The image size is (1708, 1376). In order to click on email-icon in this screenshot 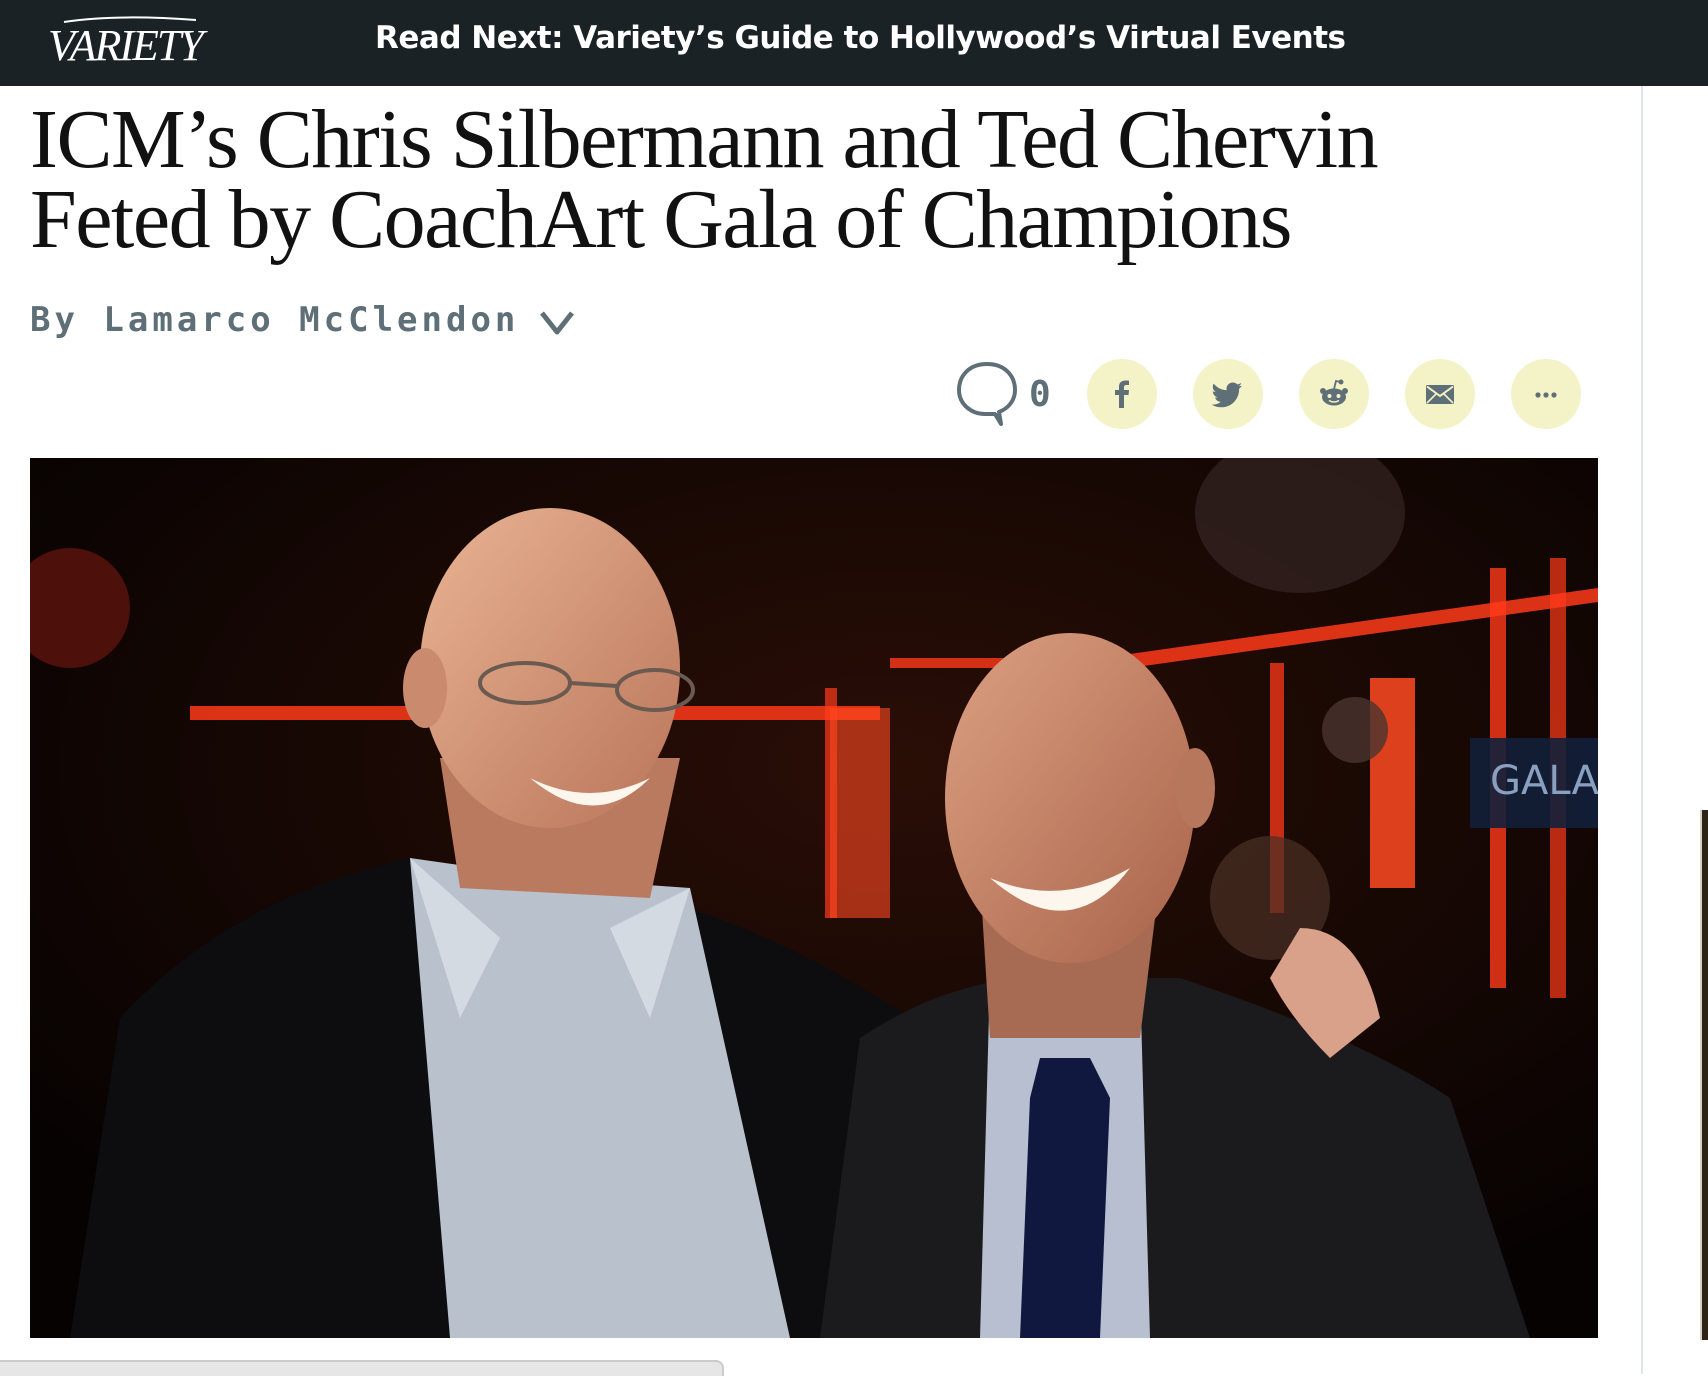, I will do `click(1439, 394)`.